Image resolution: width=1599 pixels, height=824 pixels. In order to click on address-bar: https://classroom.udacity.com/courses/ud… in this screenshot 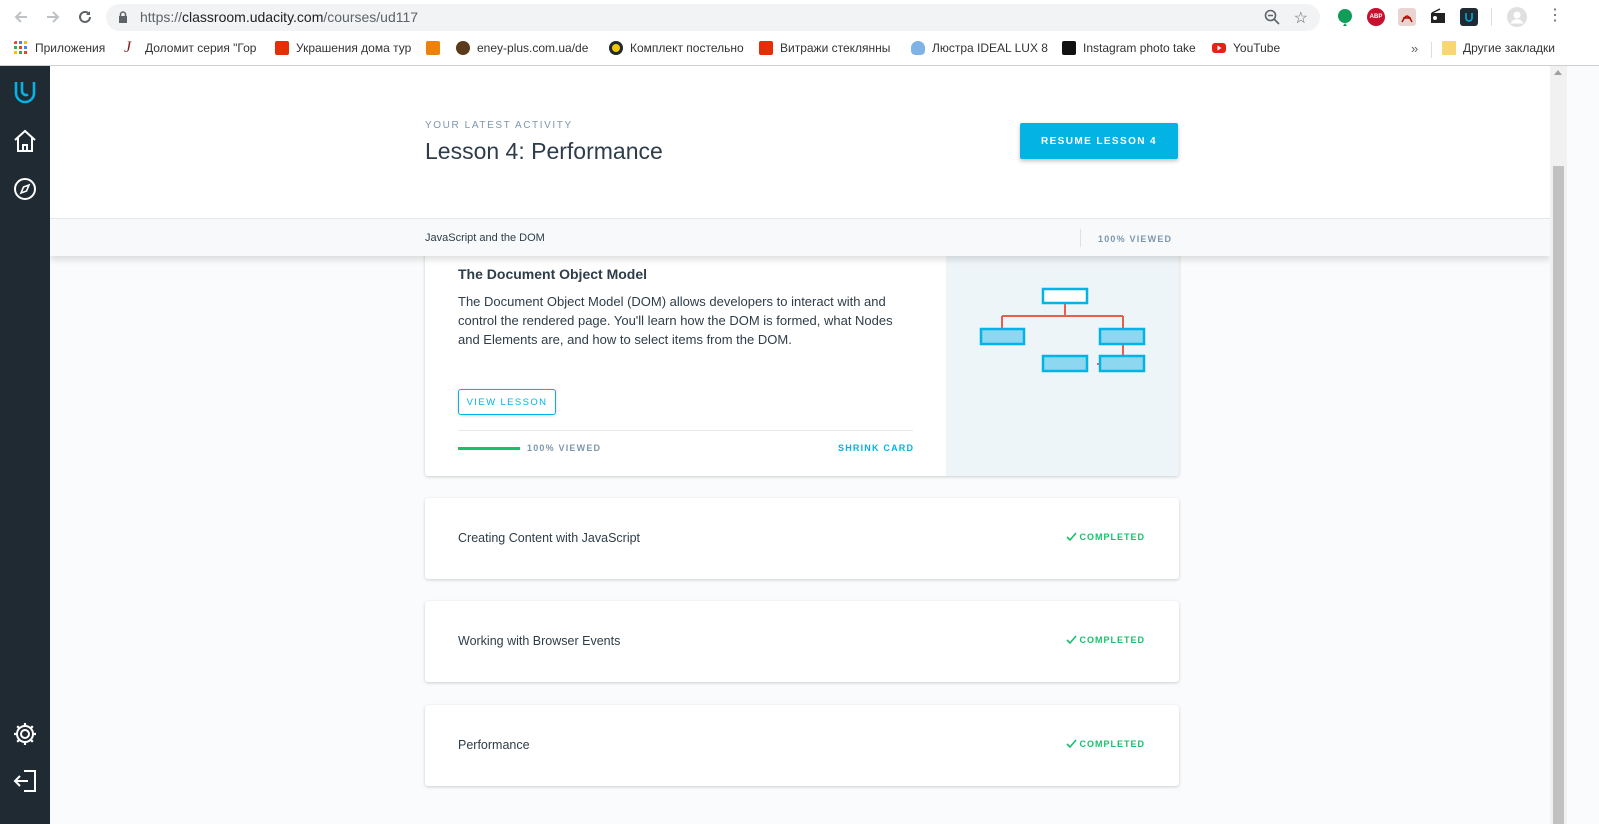, I will do `click(713, 17)`.